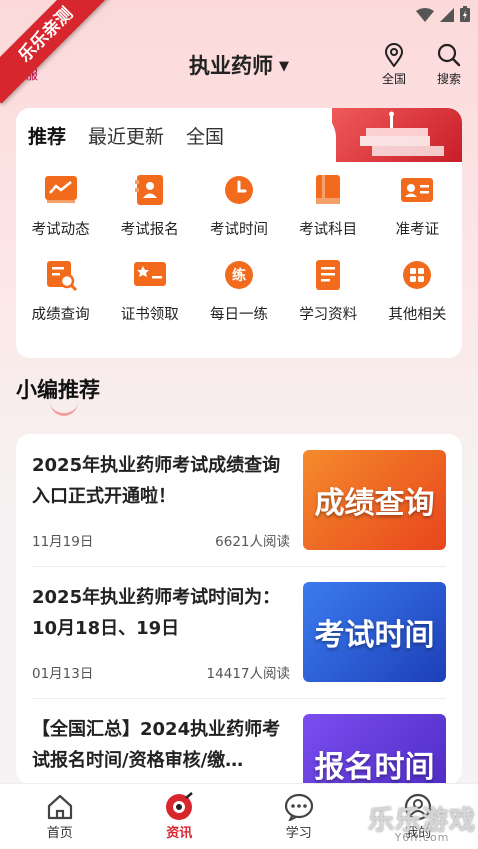 The width and height of the screenshot is (478, 849). I want to click on grid-item-study-materials: 学习资料, so click(328, 289).